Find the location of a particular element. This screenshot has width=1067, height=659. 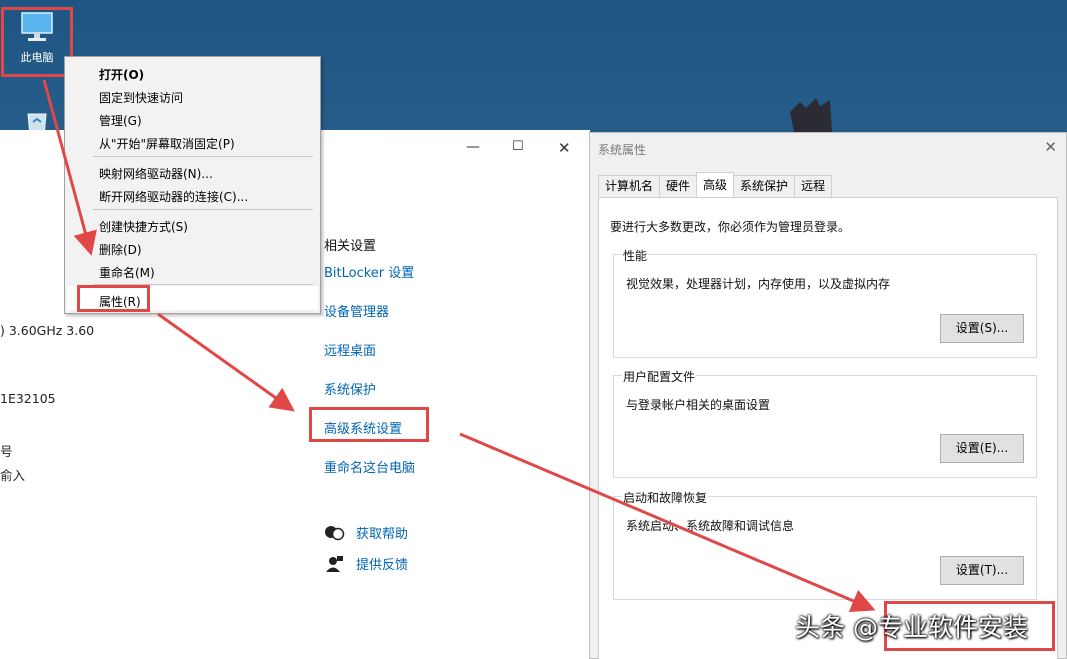

maximize-button: ☐ is located at coordinates (518, 146).